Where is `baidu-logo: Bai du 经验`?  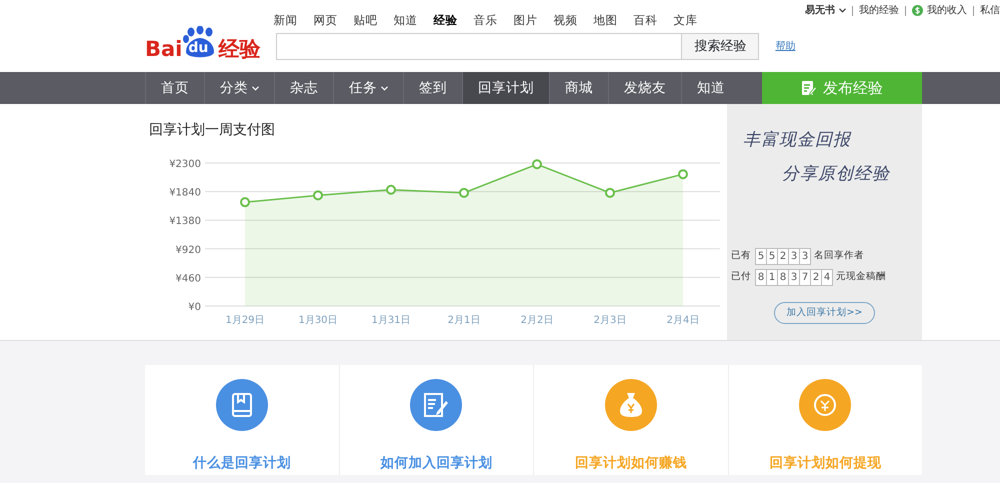 baidu-logo: Bai du 经验 is located at coordinates (202, 43).